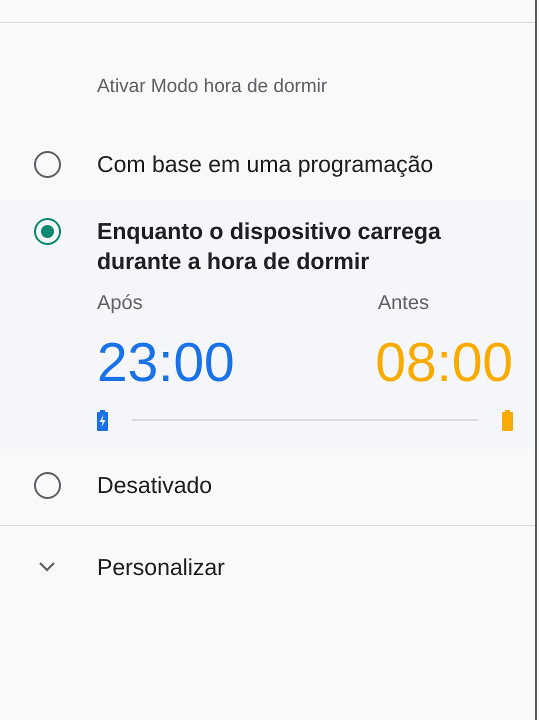 The width and height of the screenshot is (540, 720). Describe the element at coordinates (287, 485) in the screenshot. I see `option-label: Desativado` at that location.